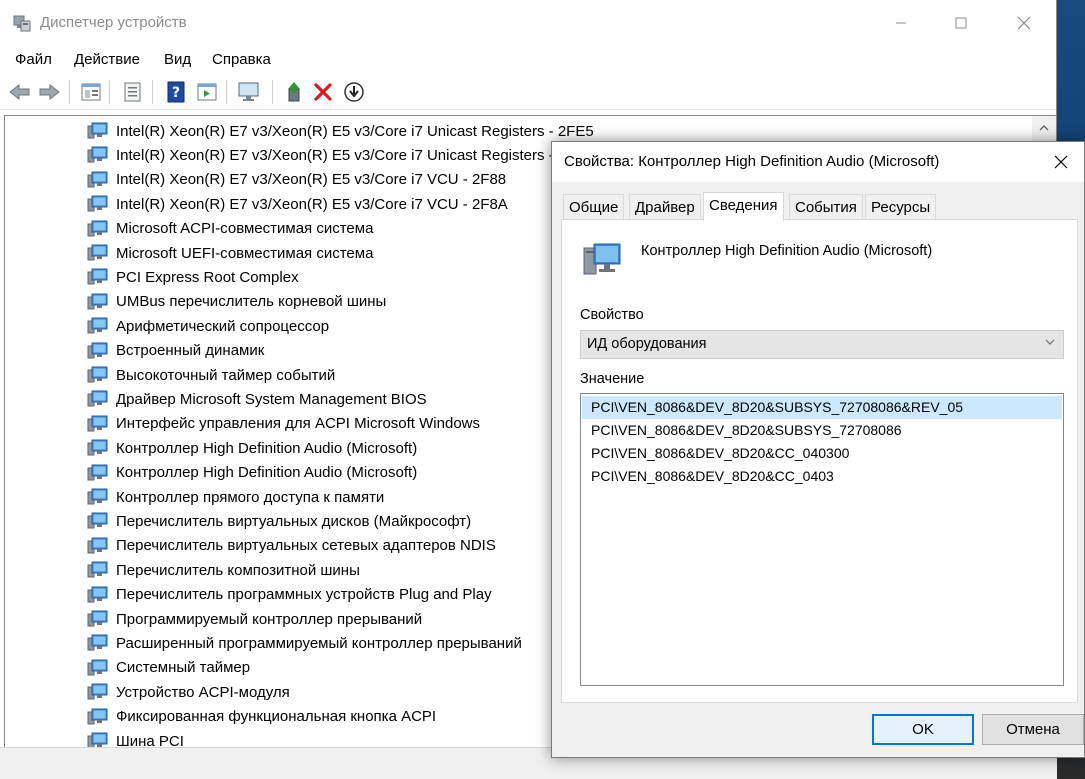 This screenshot has width=1085, height=779. I want to click on forward-button, so click(49, 92).